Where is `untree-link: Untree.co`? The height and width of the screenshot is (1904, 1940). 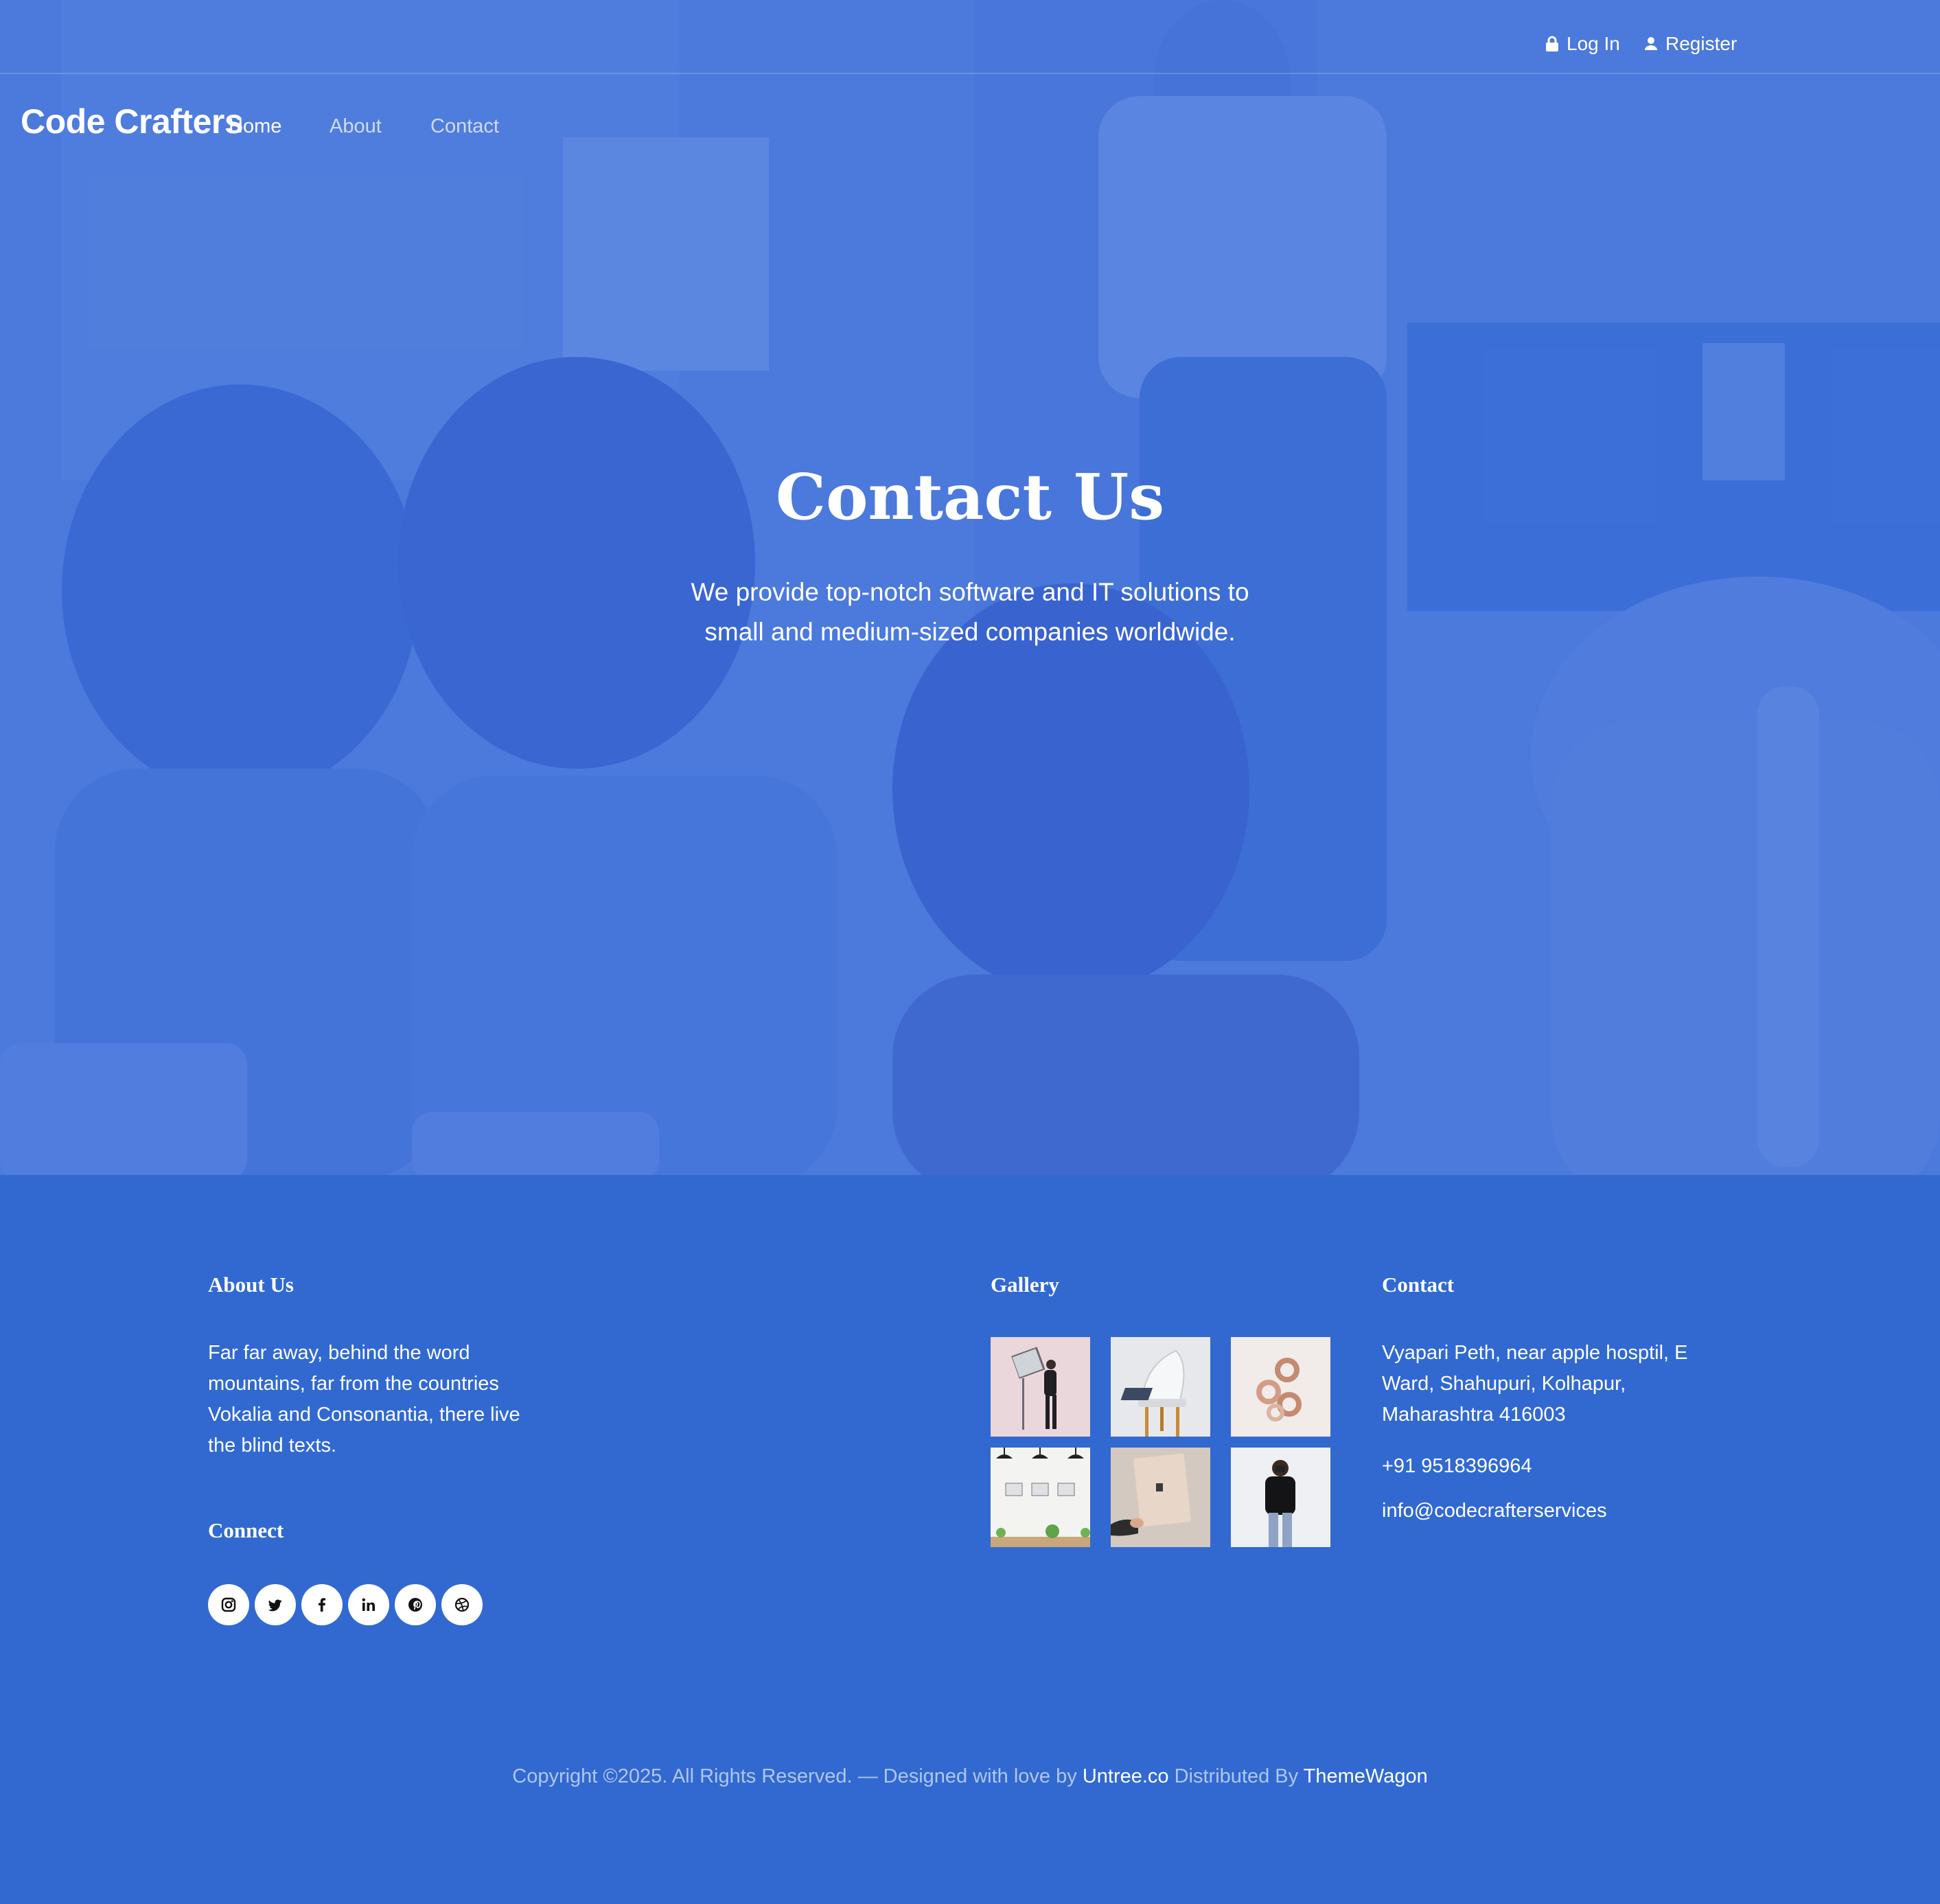 untree-link: Untree.co is located at coordinates (1126, 1776).